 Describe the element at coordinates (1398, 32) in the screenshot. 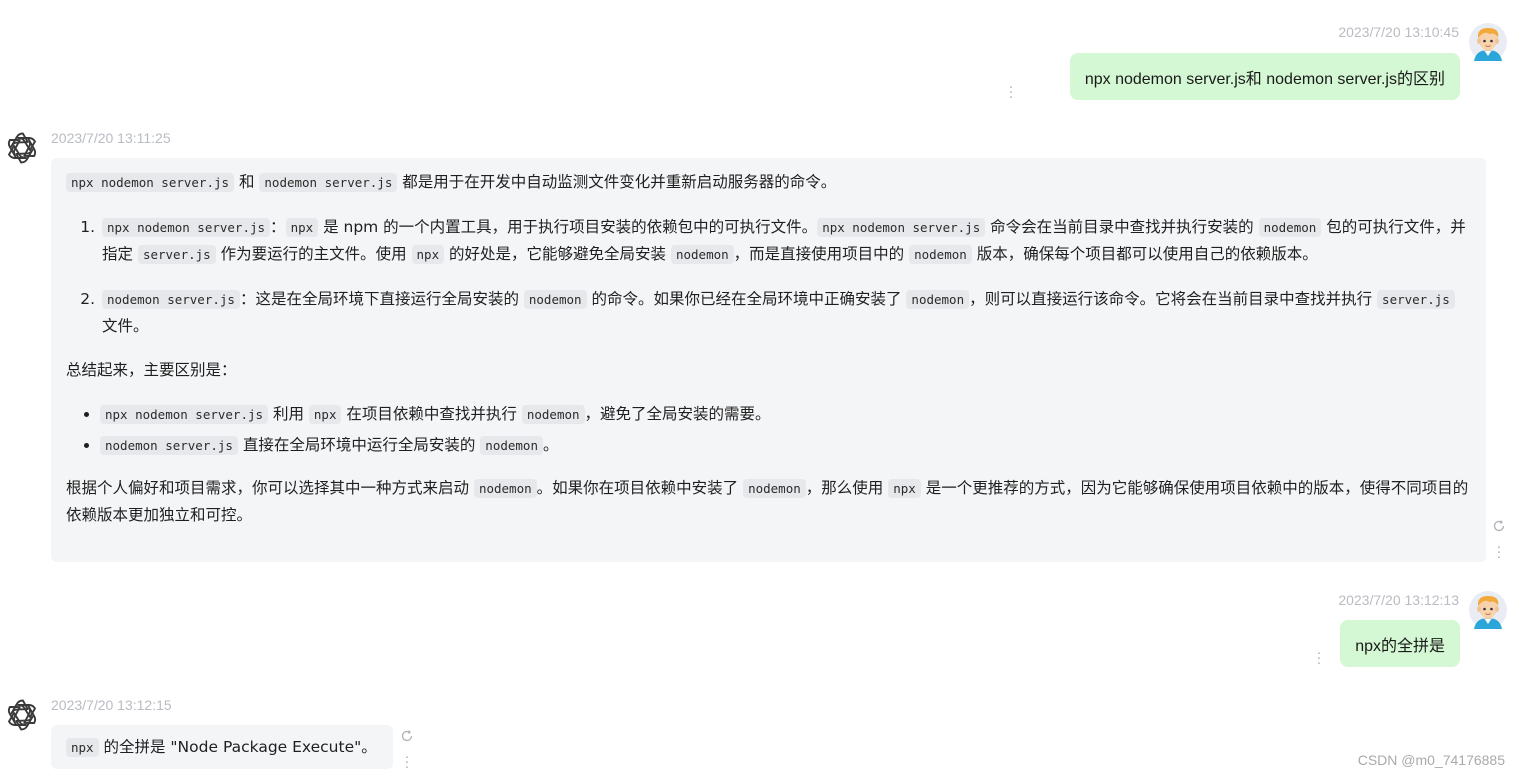

I see `timestamp: 2023/7/20 13:10:45` at that location.